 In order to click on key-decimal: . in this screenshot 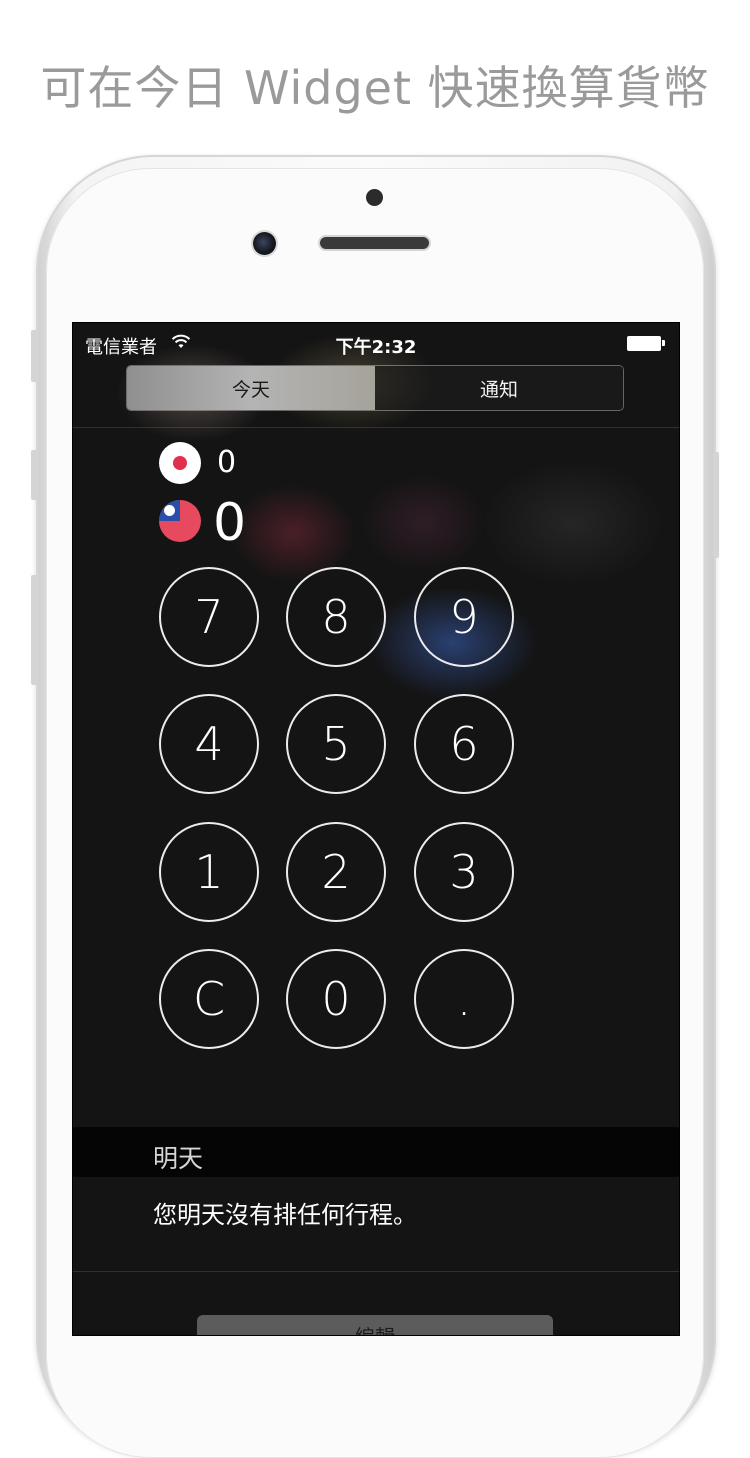, I will do `click(464, 999)`.